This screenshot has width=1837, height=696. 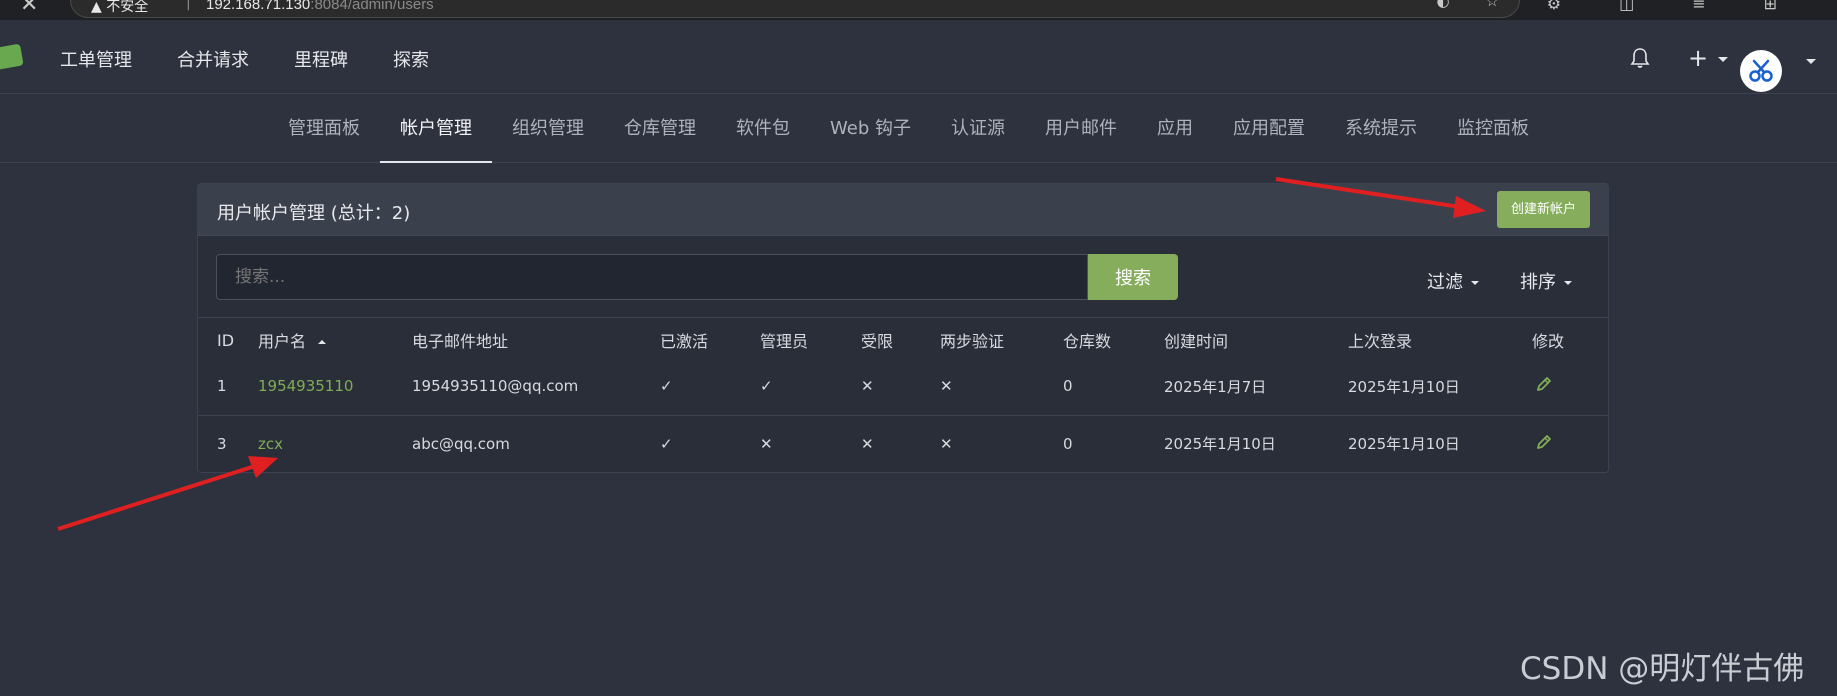 I want to click on annotation-arrow-zcx-user, so click(x=167, y=493).